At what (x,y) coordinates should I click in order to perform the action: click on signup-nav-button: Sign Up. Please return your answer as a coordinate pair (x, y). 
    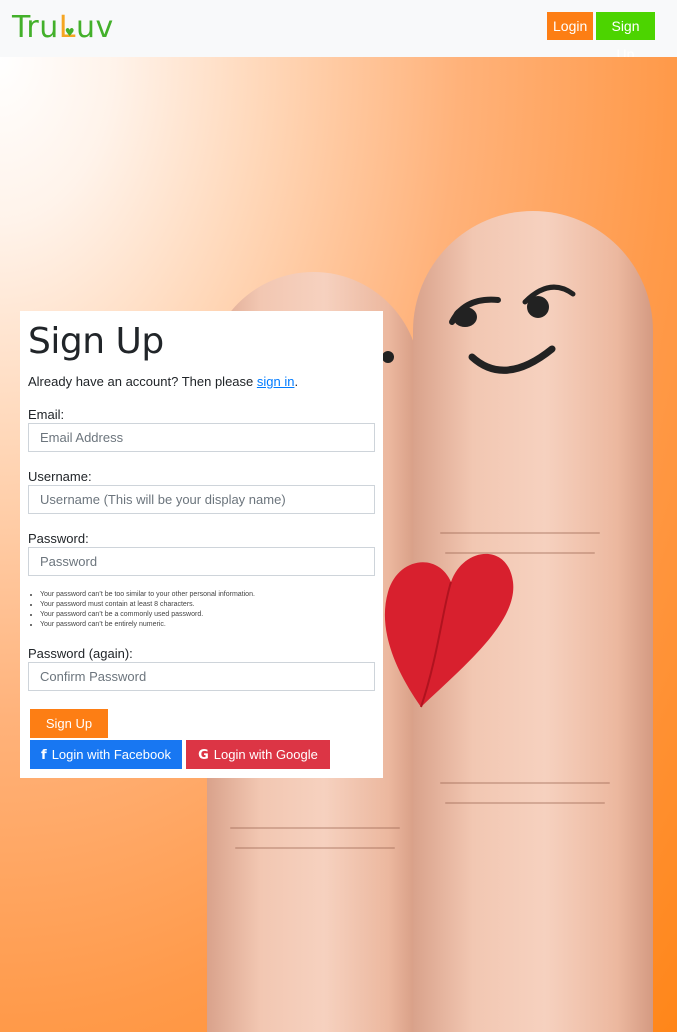
    Looking at the image, I should click on (625, 37).